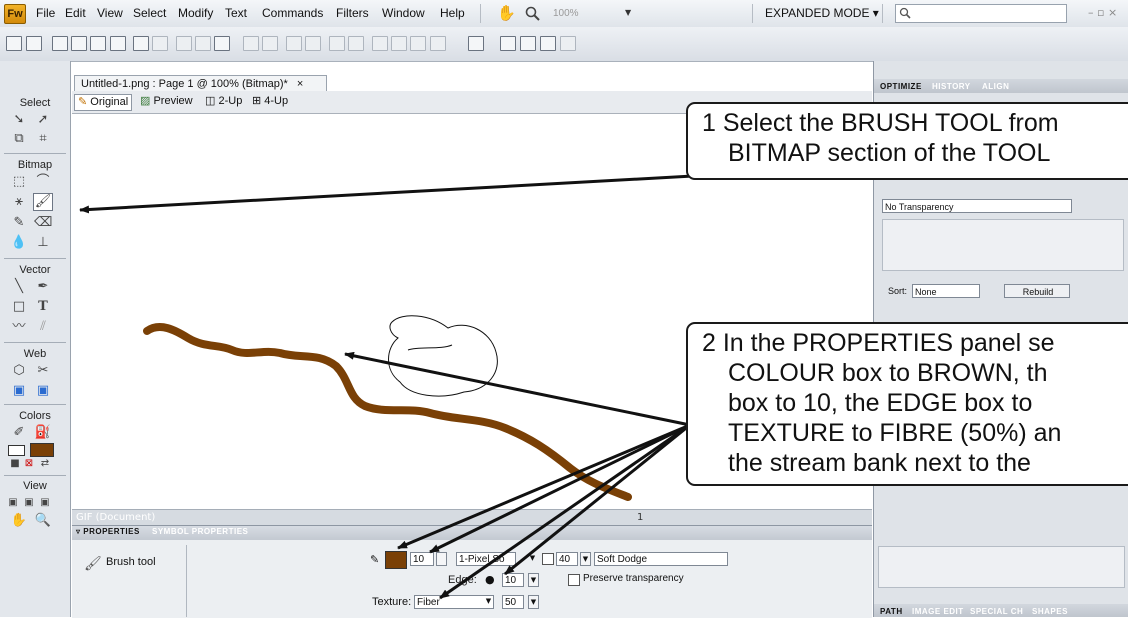 The height and width of the screenshot is (618, 1128). Describe the element at coordinates (443, 356) in the screenshot. I see `stone-outline` at that location.